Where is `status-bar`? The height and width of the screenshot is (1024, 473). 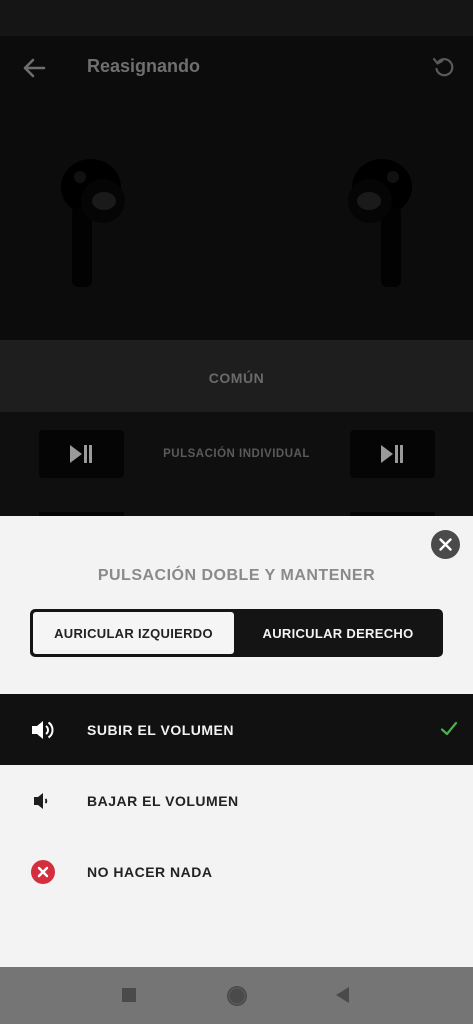 status-bar is located at coordinates (236, 18).